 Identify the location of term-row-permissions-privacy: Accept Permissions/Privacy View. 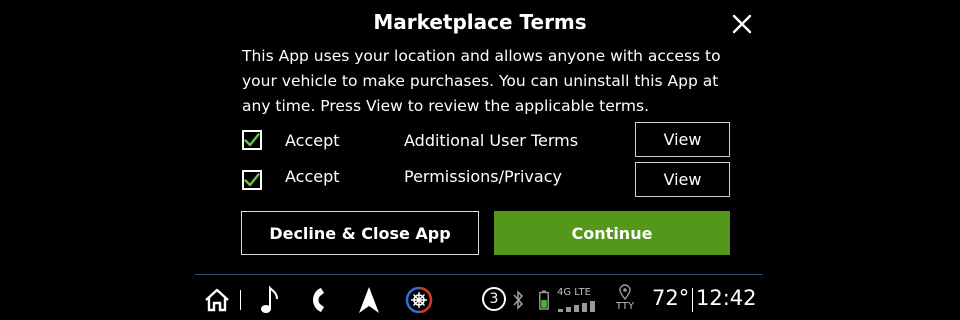
(487, 180).